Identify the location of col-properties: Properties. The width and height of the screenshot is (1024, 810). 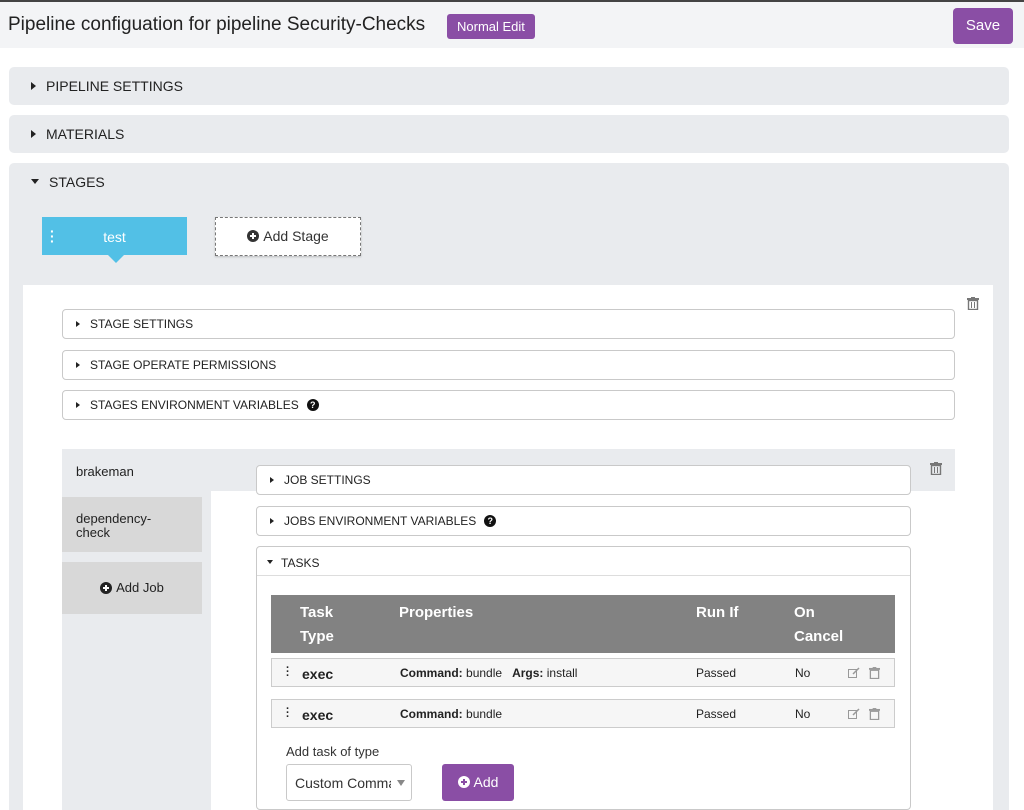
(436, 612).